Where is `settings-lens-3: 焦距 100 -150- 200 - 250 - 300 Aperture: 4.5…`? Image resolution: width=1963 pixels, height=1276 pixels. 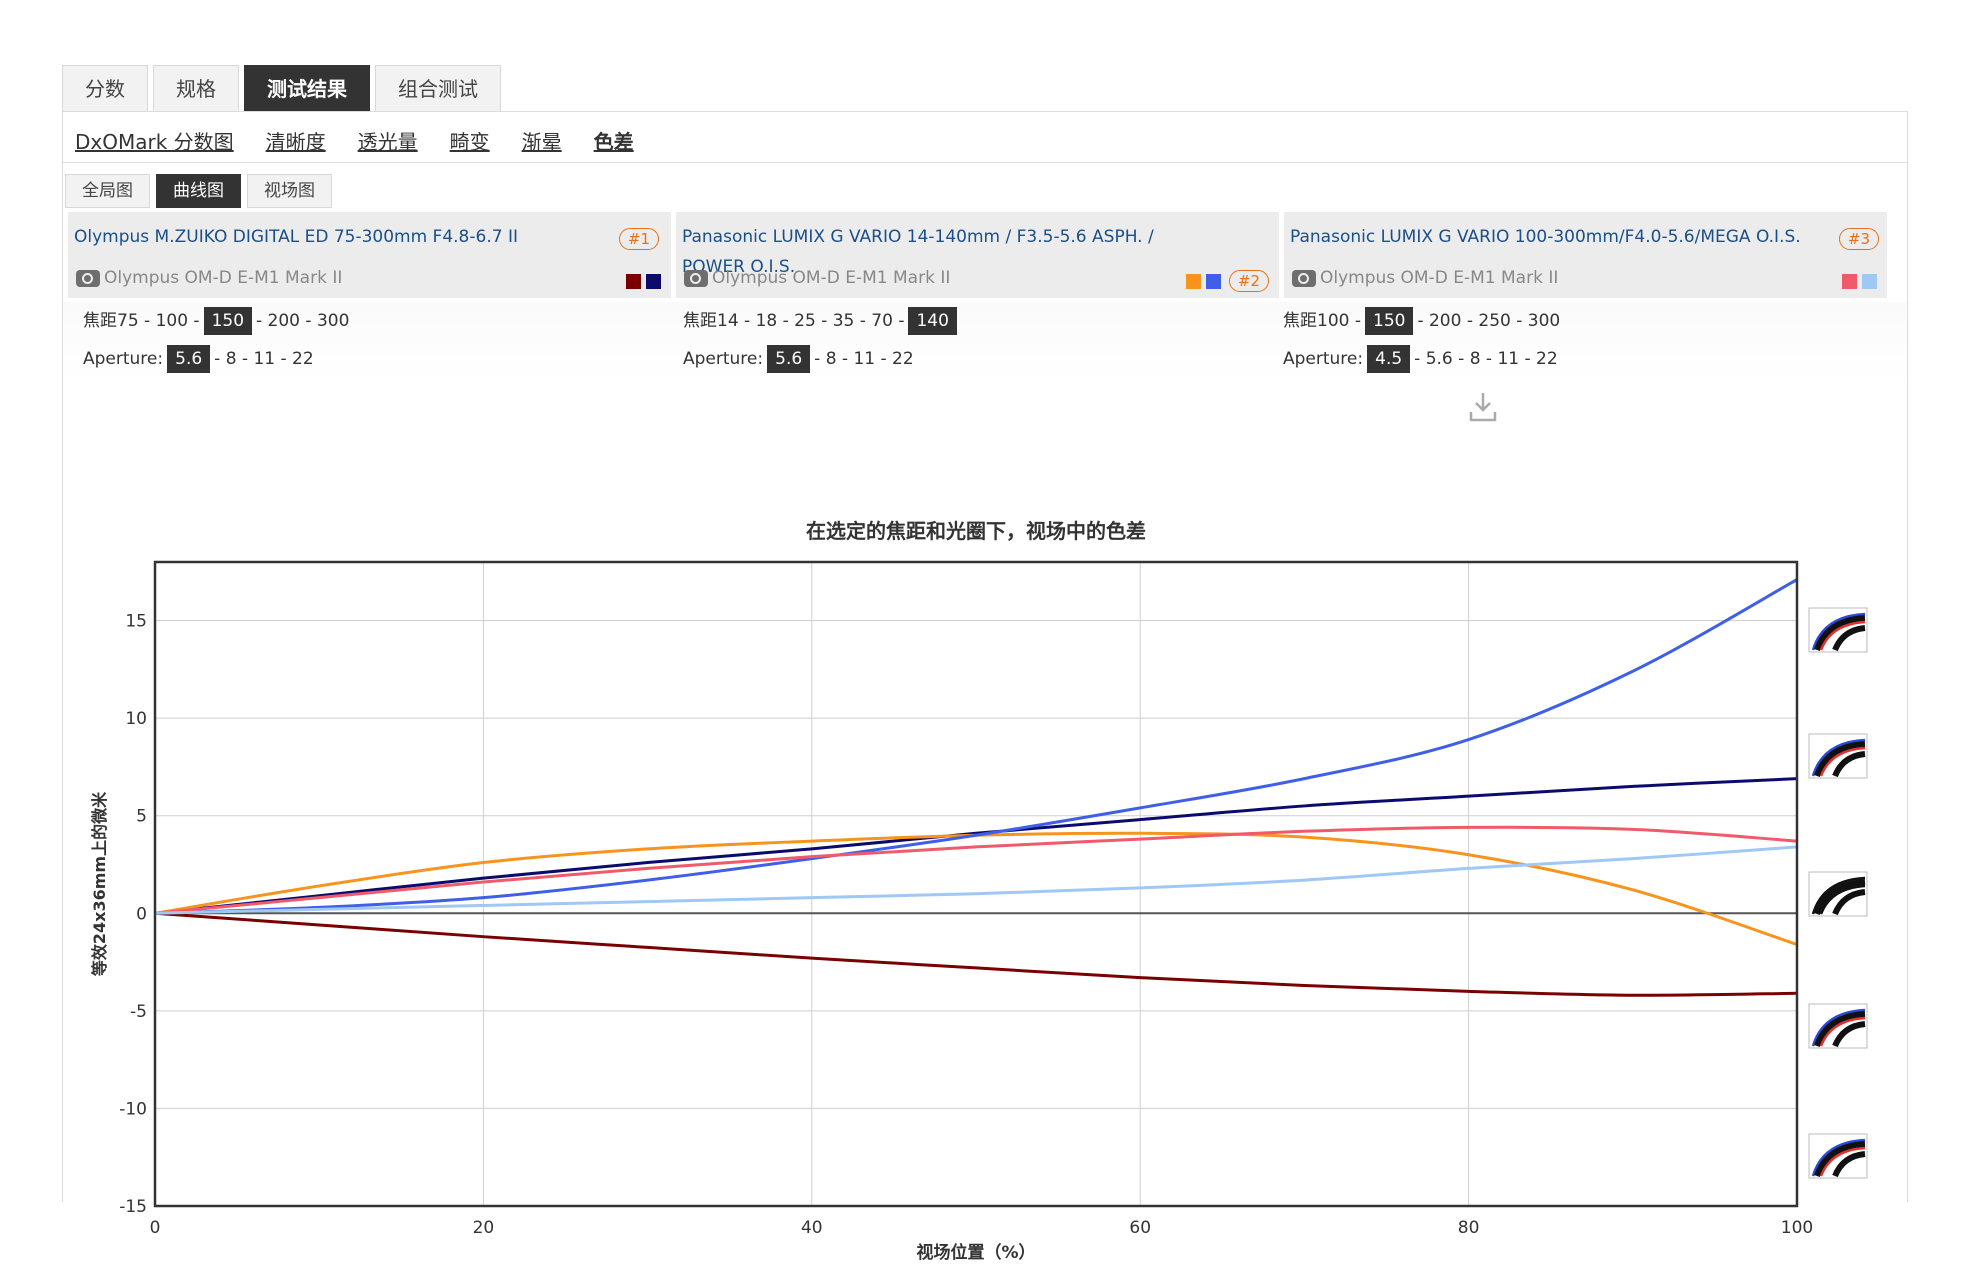
settings-lens-3: 焦距 100 -150- 200 - 250 - 300 Aperture: 4.5… is located at coordinates (1421, 340).